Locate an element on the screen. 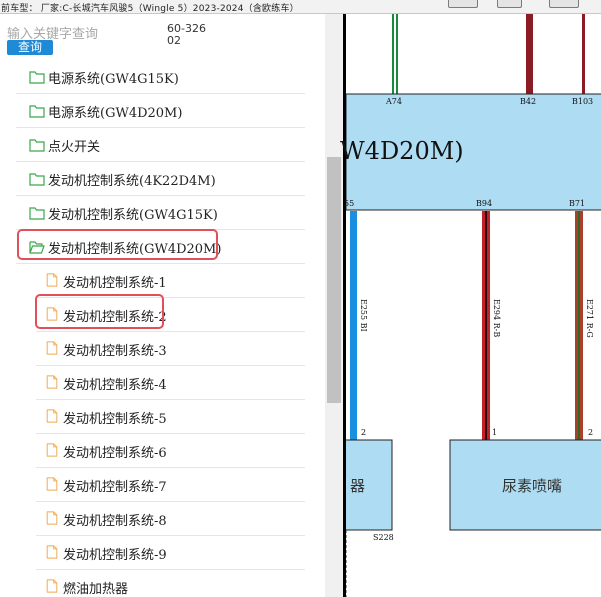 Image resolution: width=601 pixels, height=597 pixels. tree-item-label: 发动机控制系统-1 is located at coordinates (115, 283).